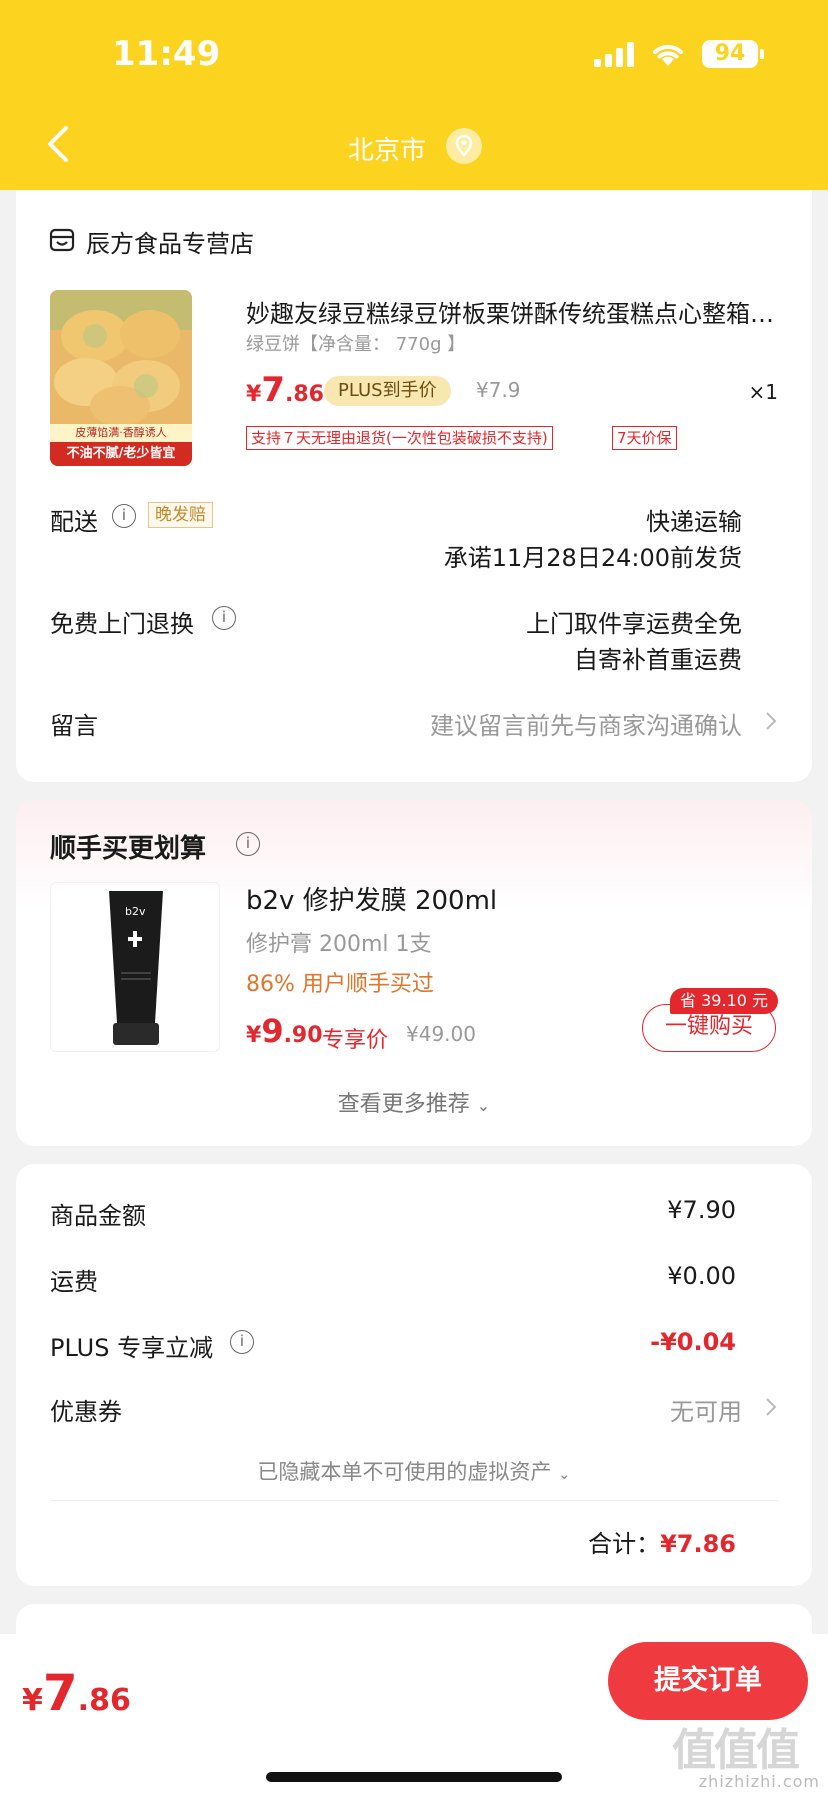  I want to click on product-image: 皮薄馅满·香醇诱人 不油不腻/老少皆宜, so click(121, 378).